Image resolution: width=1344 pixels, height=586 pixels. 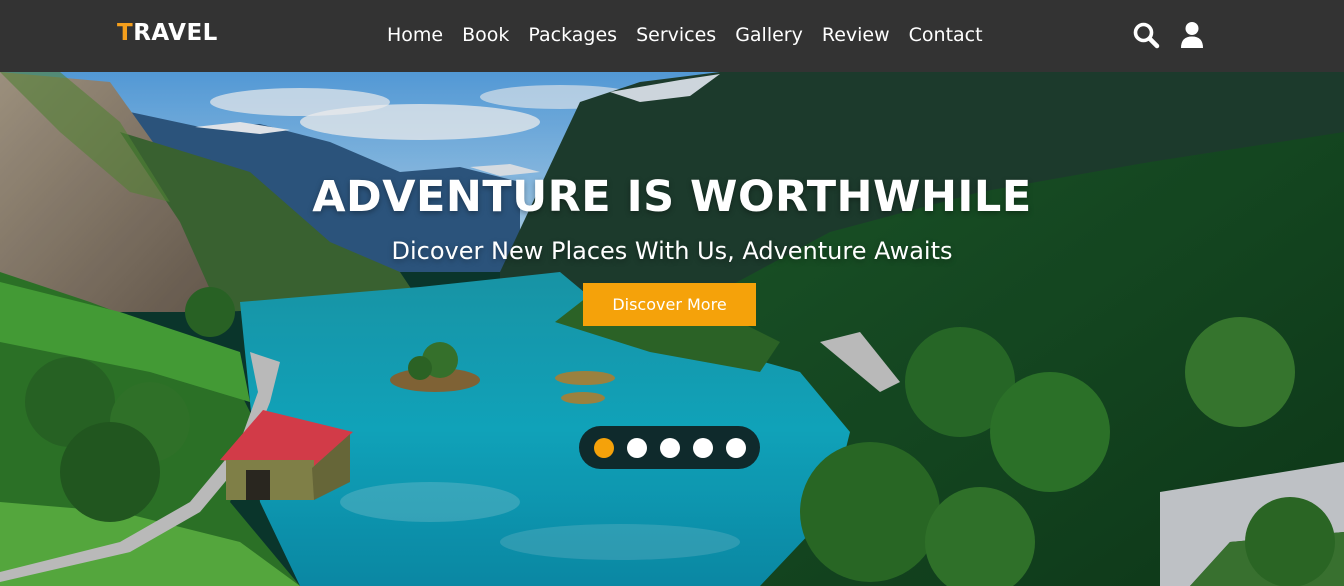 I want to click on slider-pagination, so click(x=669, y=447).